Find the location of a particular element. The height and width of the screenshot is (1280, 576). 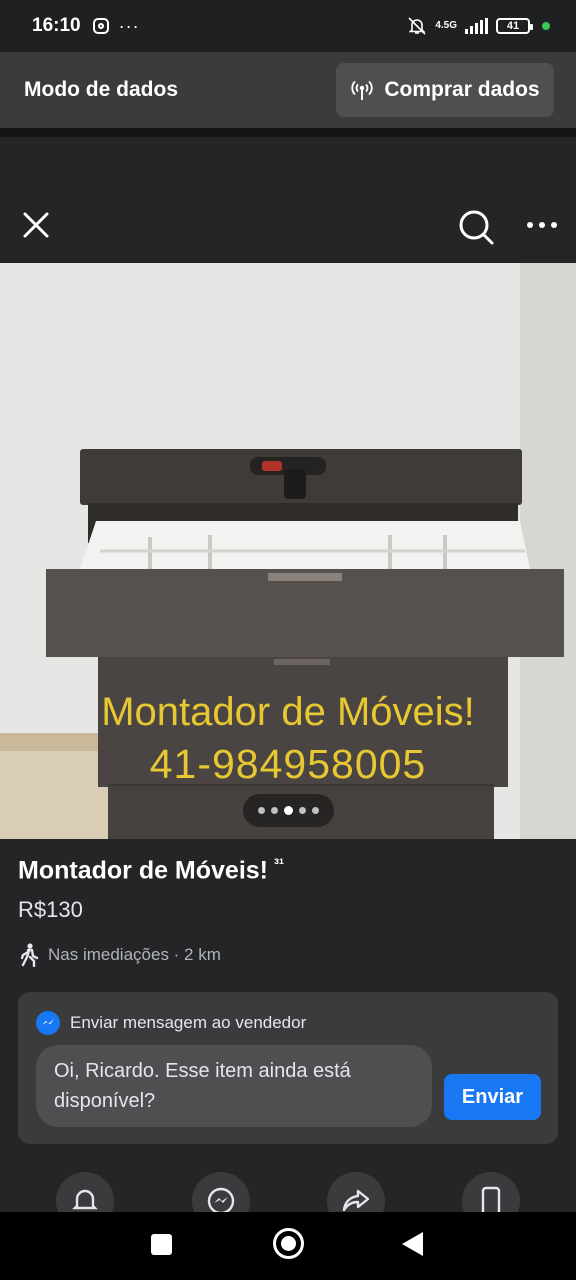

share-icon is located at coordinates (356, 1200).